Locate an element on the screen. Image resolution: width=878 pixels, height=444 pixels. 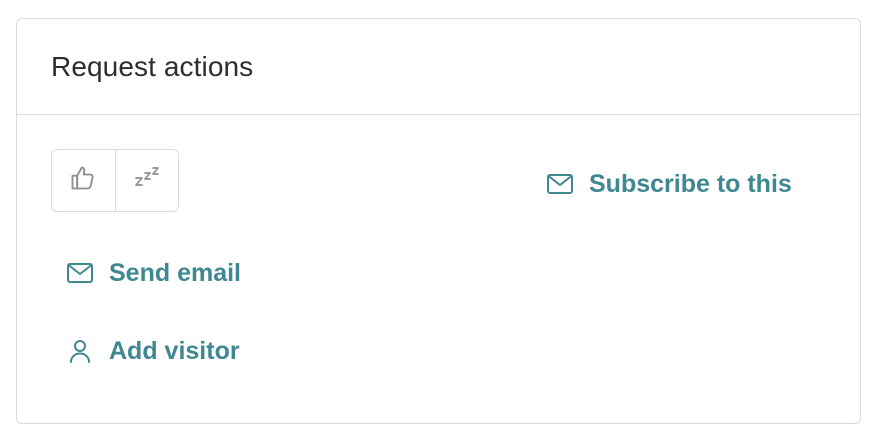
send-email-link: Send email is located at coordinates (153, 273).